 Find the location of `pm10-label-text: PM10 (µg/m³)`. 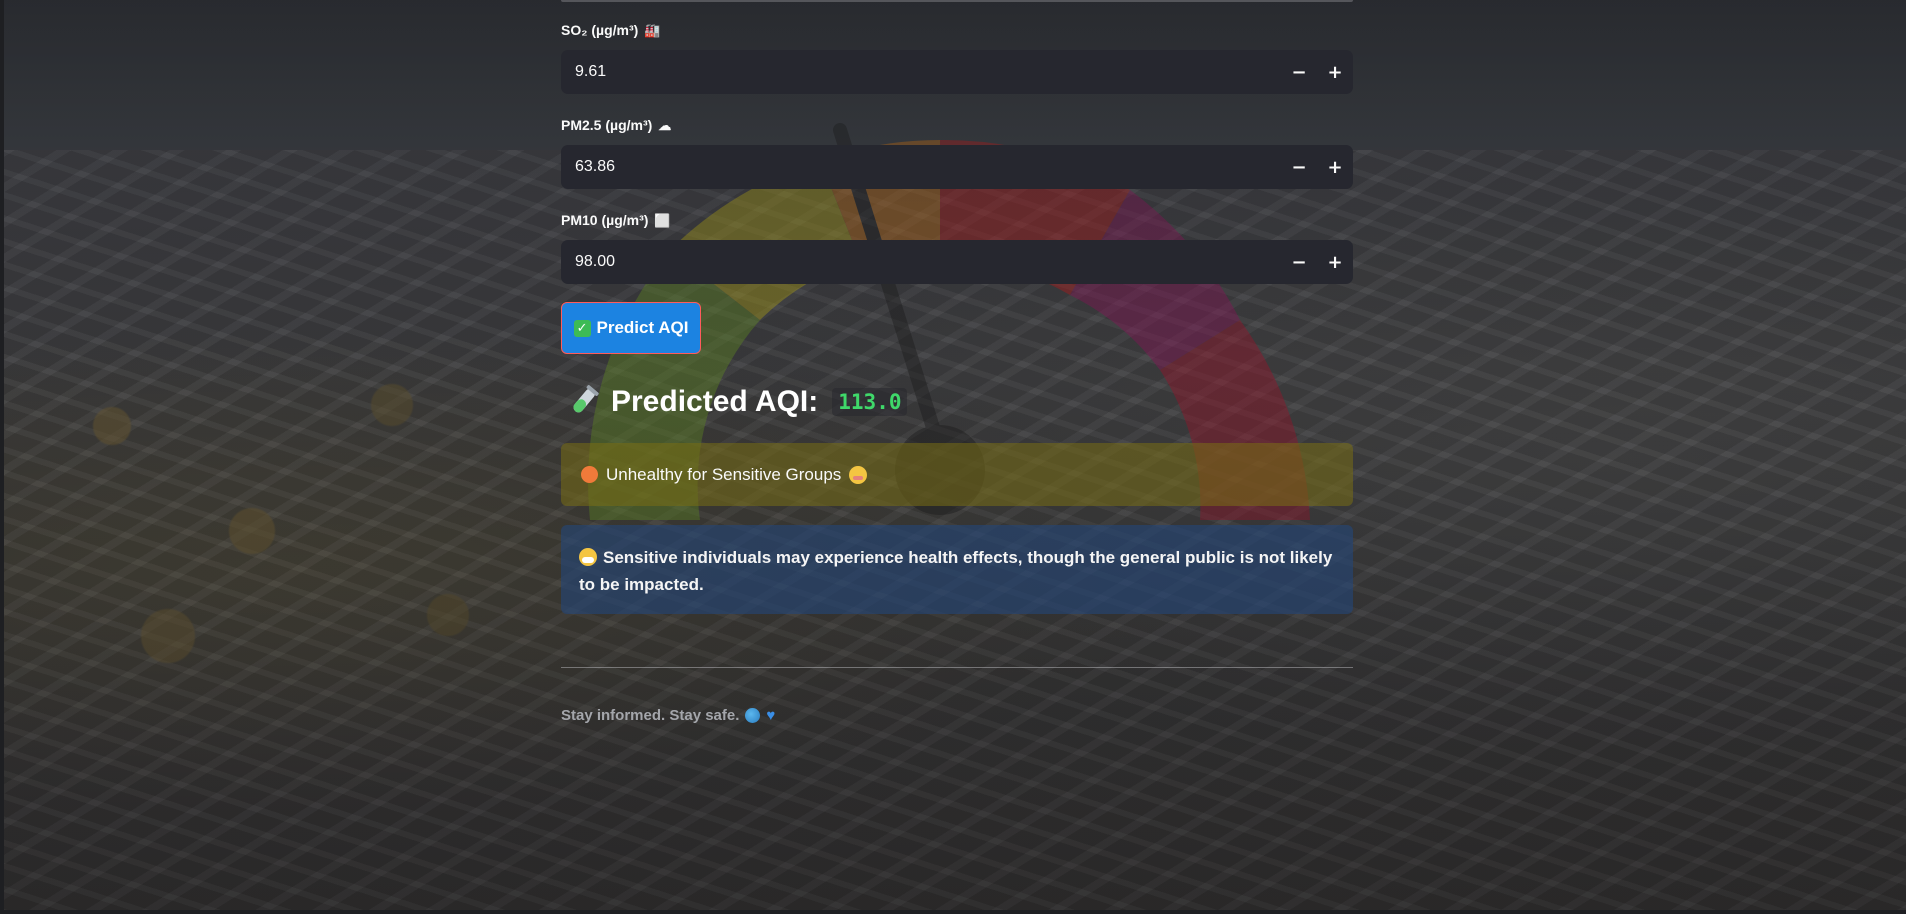

pm10-label-text: PM10 (µg/m³) is located at coordinates (605, 220).